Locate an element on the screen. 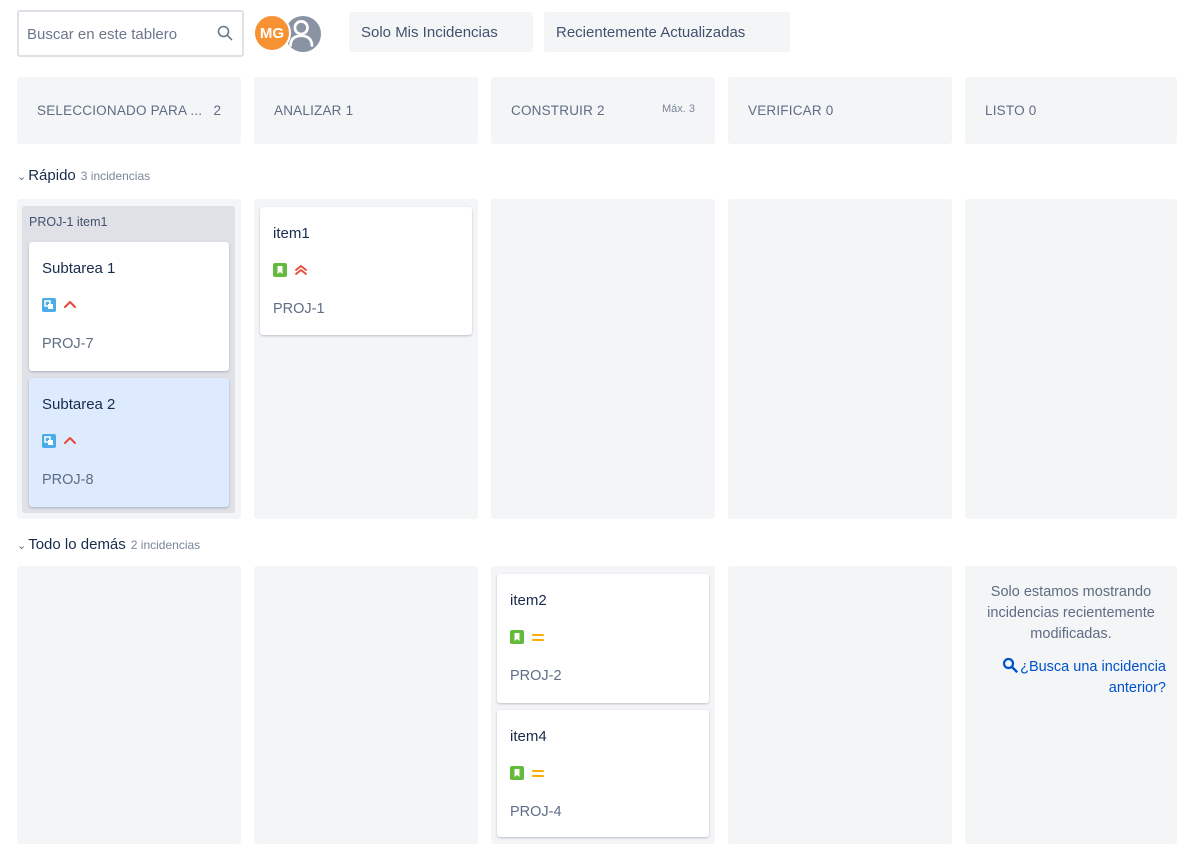  search-older-issue-link: ¿Busca una incidencia anterior? is located at coordinates (1071, 678).